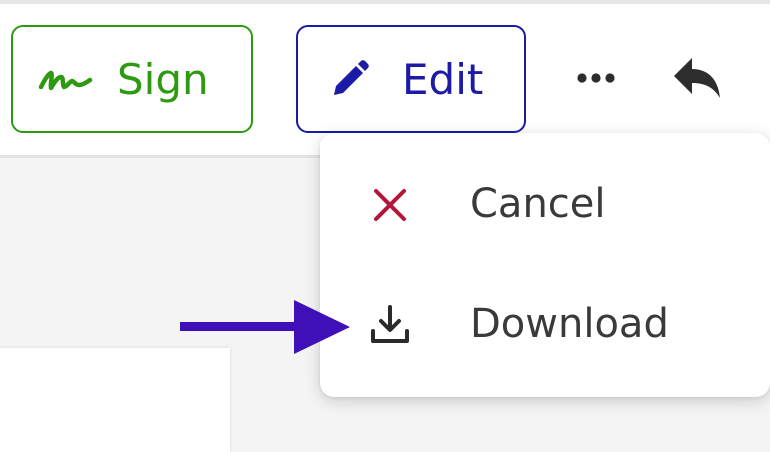 The image size is (770, 452). Describe the element at coordinates (351, 77) in the screenshot. I see `pencil-icon` at that location.